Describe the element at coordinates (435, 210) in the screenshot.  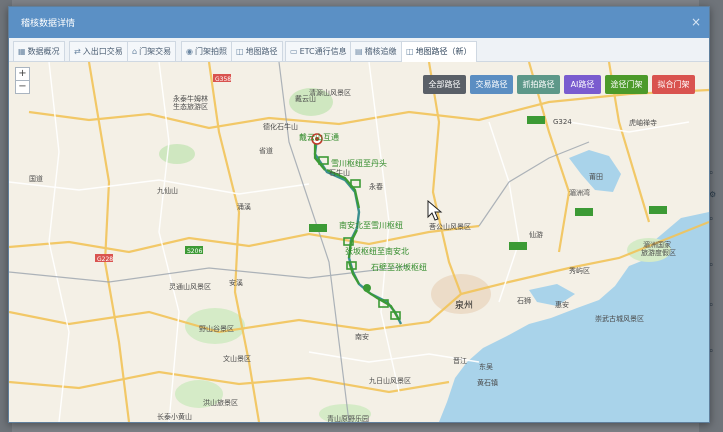
I see `mouse-cursor-icon` at that location.